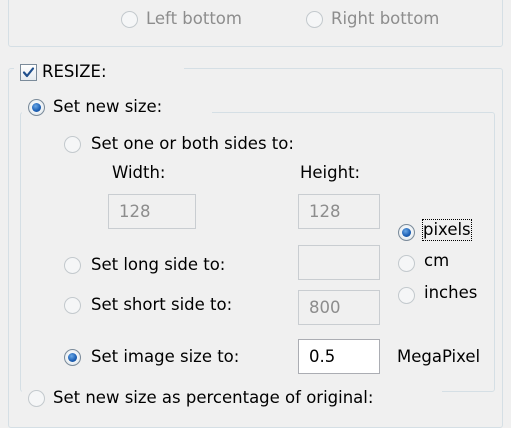 Image resolution: width=511 pixels, height=428 pixels. I want to click on checkmark-icon, so click(28, 72).